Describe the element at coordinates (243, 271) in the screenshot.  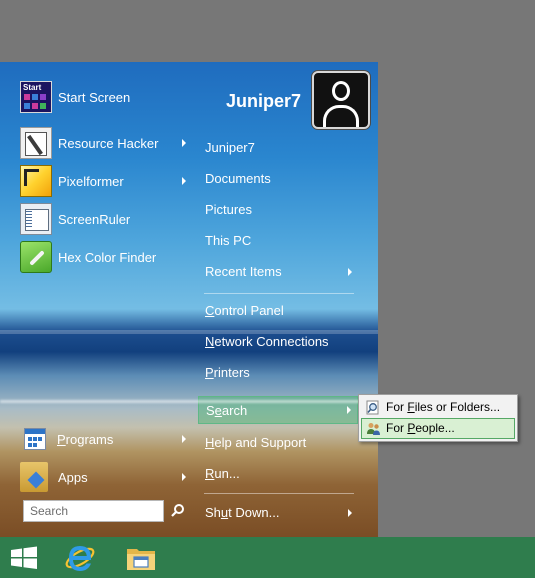
I see `place-label: Recent Items` at that location.